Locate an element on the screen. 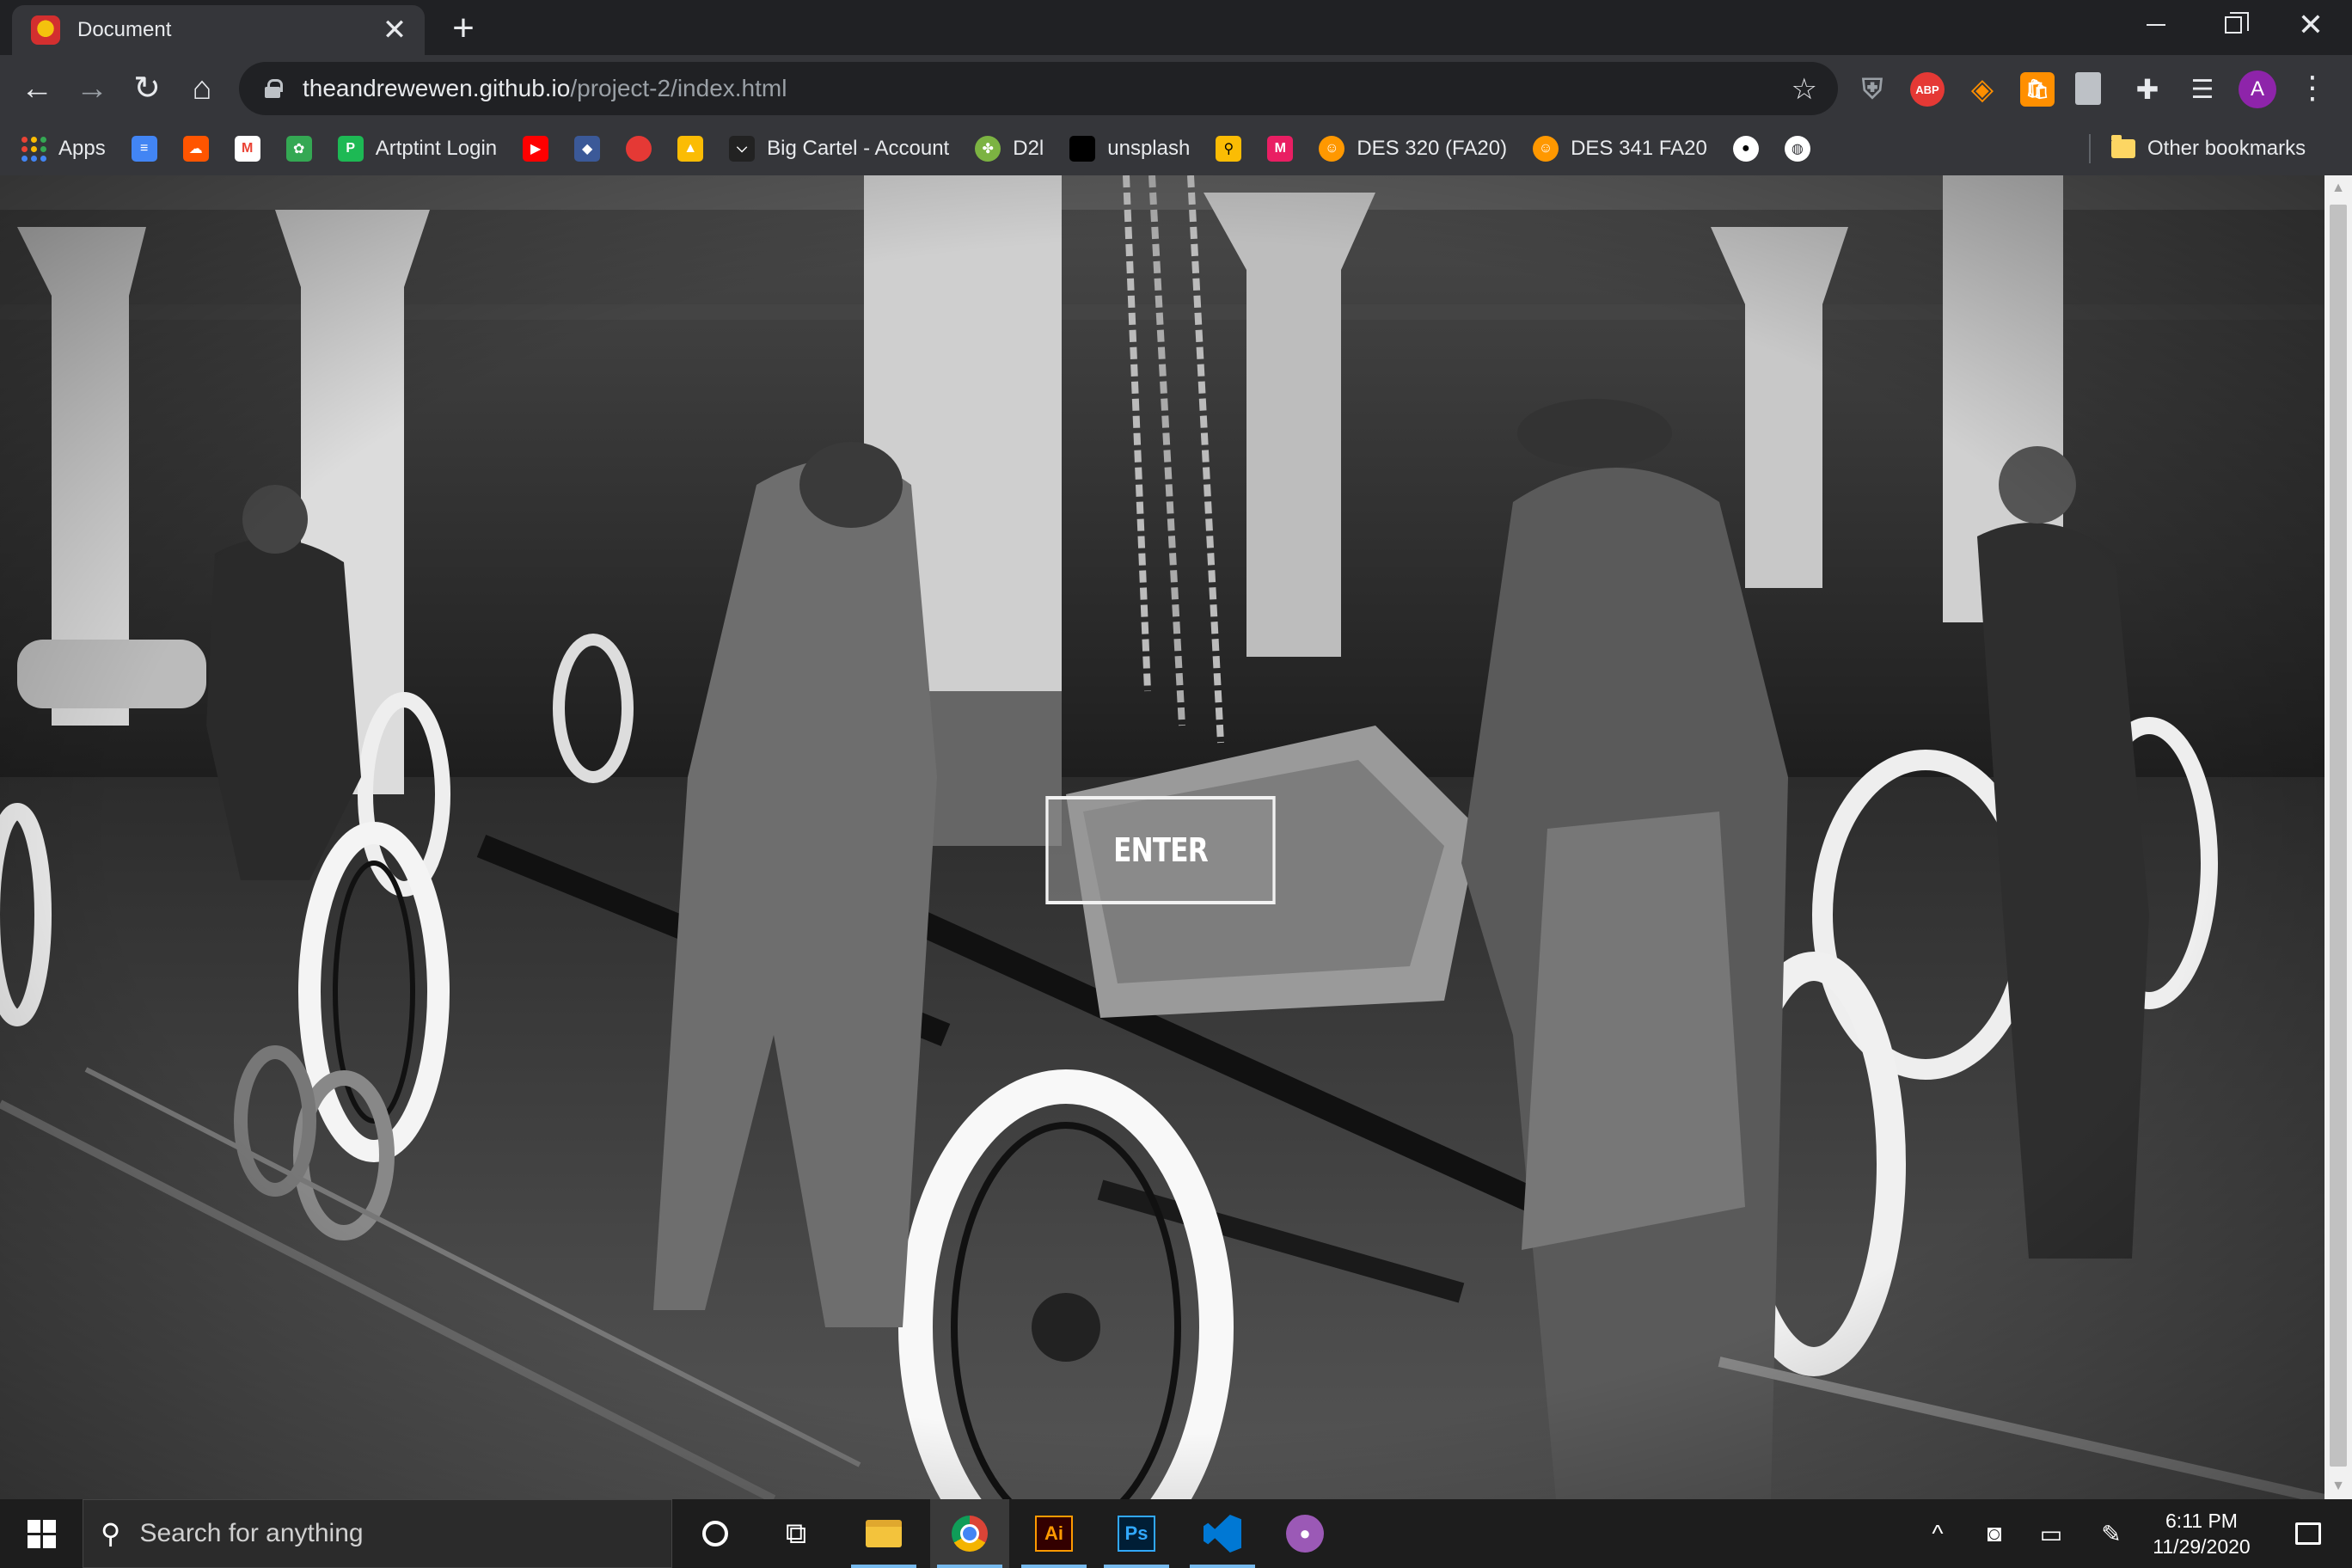  bookmark-google-drive: ▲ is located at coordinates (690, 148).